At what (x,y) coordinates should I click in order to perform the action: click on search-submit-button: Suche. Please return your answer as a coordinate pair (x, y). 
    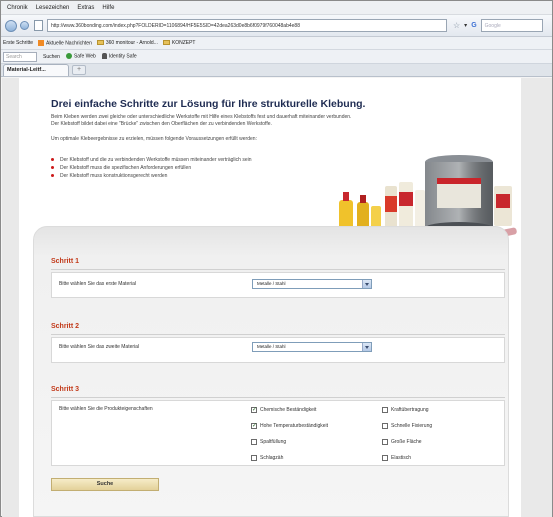
    Looking at the image, I should click on (105, 484).